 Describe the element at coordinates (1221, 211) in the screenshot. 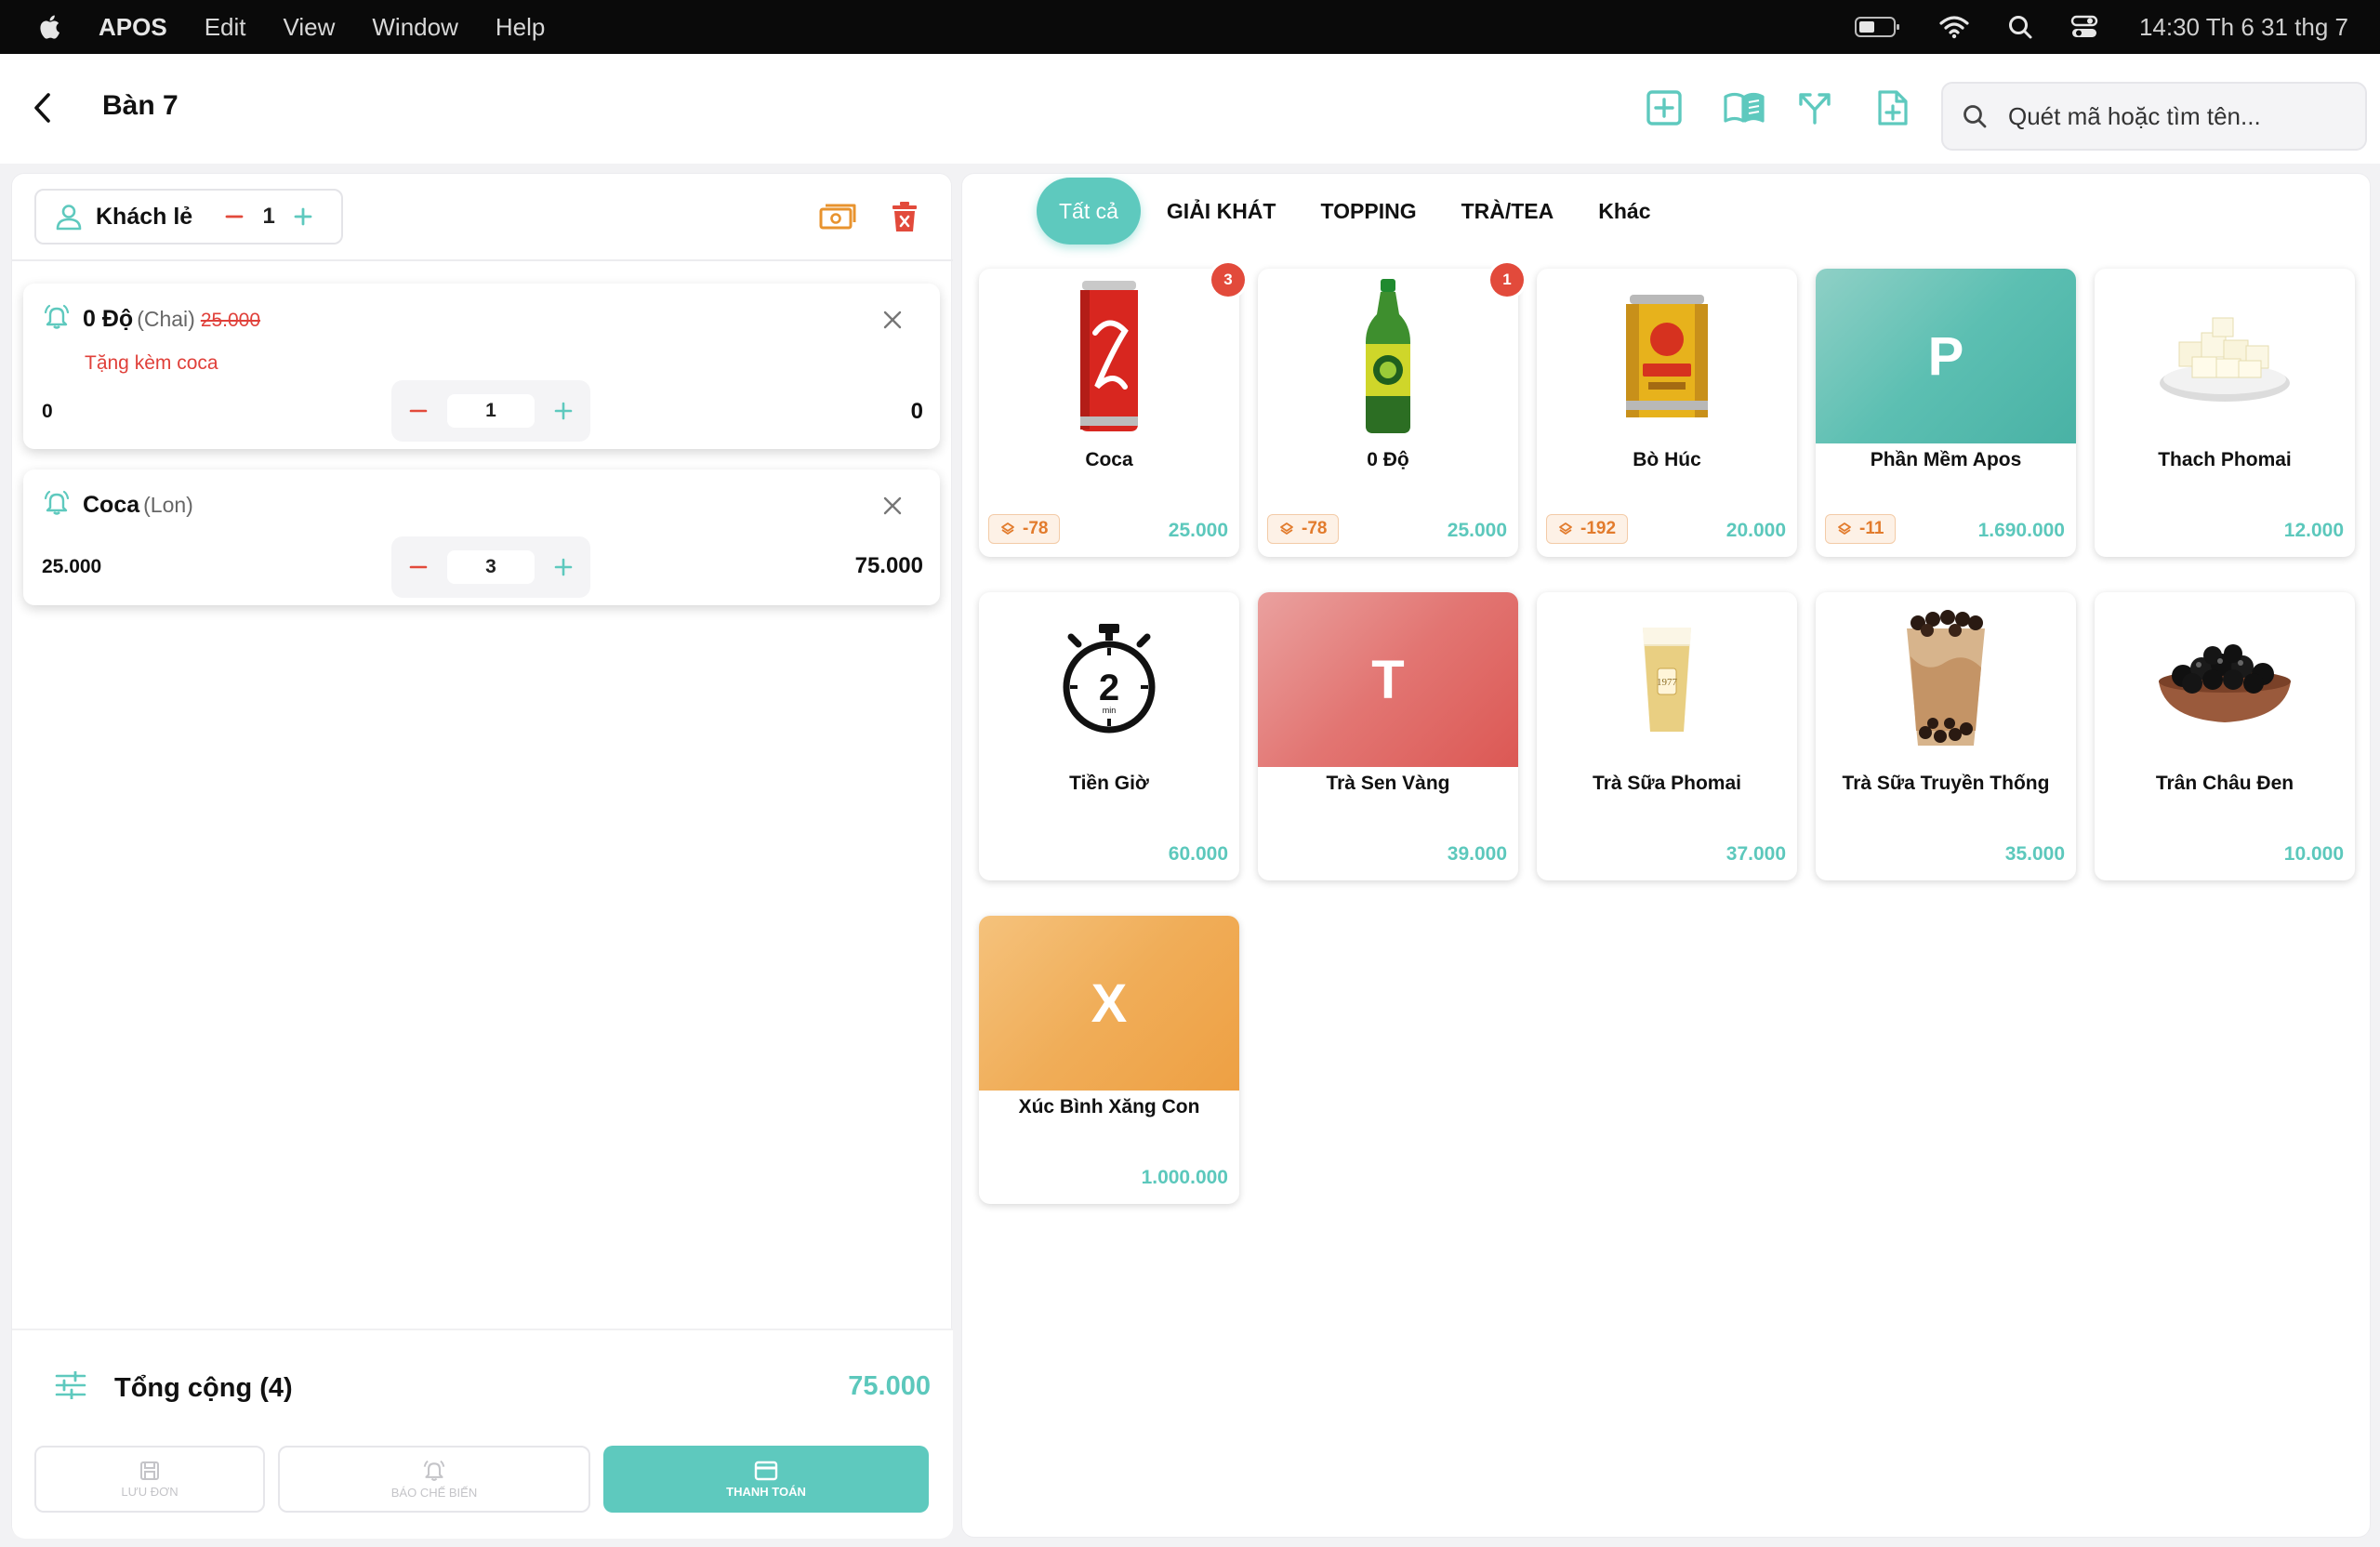

I see `tab-drinks: GIẢI KHÁT` at that location.